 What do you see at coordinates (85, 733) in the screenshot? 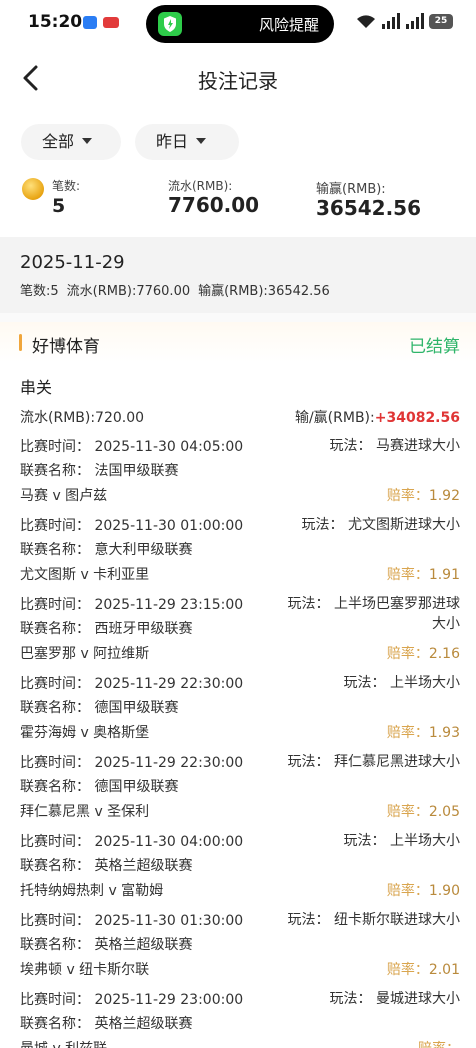
I see `match-teams: 霍芬海姆 v 奥格斯堡` at bounding box center [85, 733].